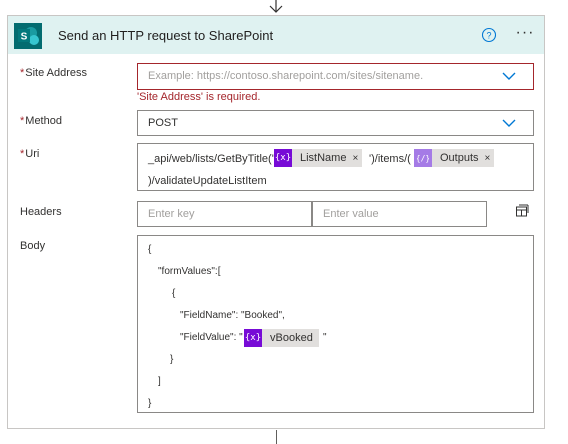  I want to click on uri-text-2: ')/items/(, so click(390, 159).